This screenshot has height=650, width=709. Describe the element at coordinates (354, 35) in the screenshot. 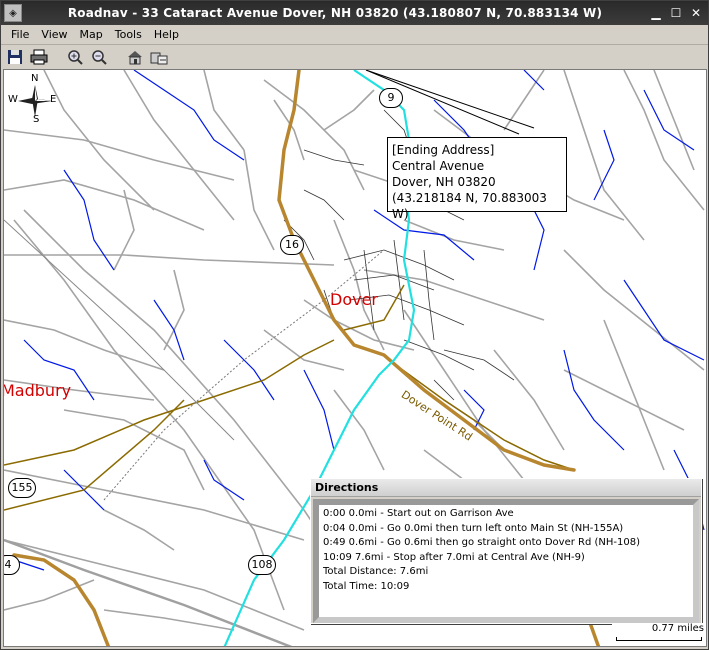

I see `menu-bar: File View Map Tools Help` at that location.